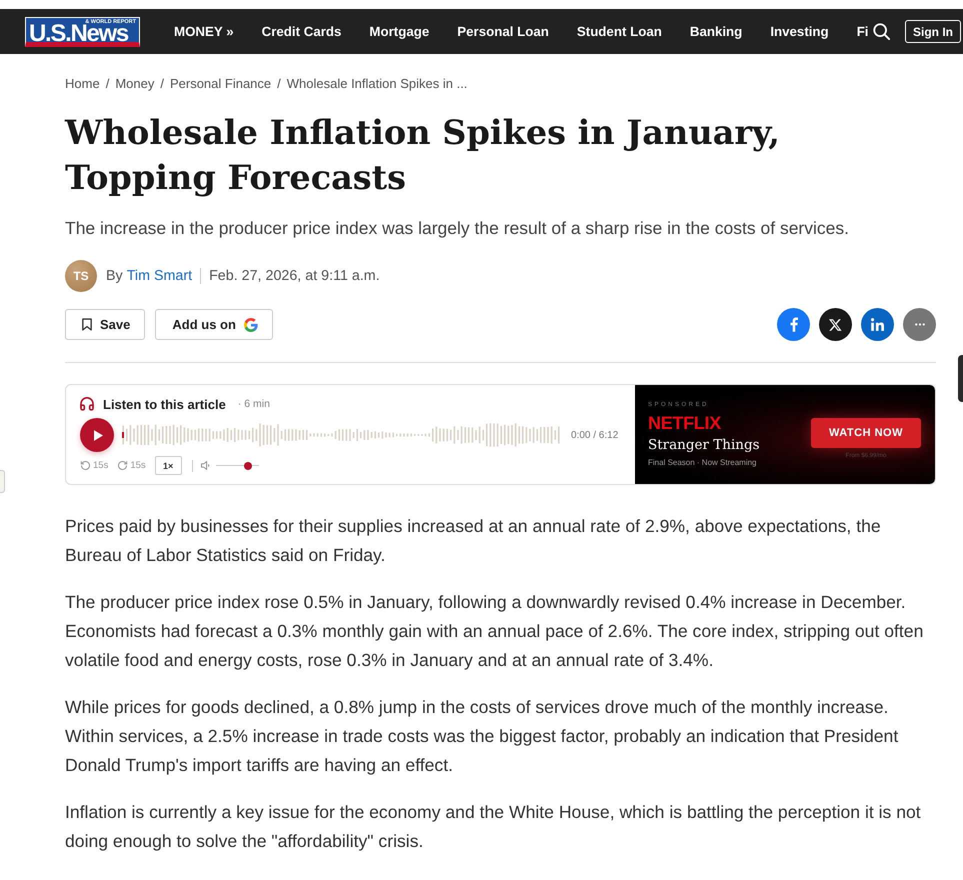  What do you see at coordinates (114, 276) in the screenshot?
I see `byline-label: By` at bounding box center [114, 276].